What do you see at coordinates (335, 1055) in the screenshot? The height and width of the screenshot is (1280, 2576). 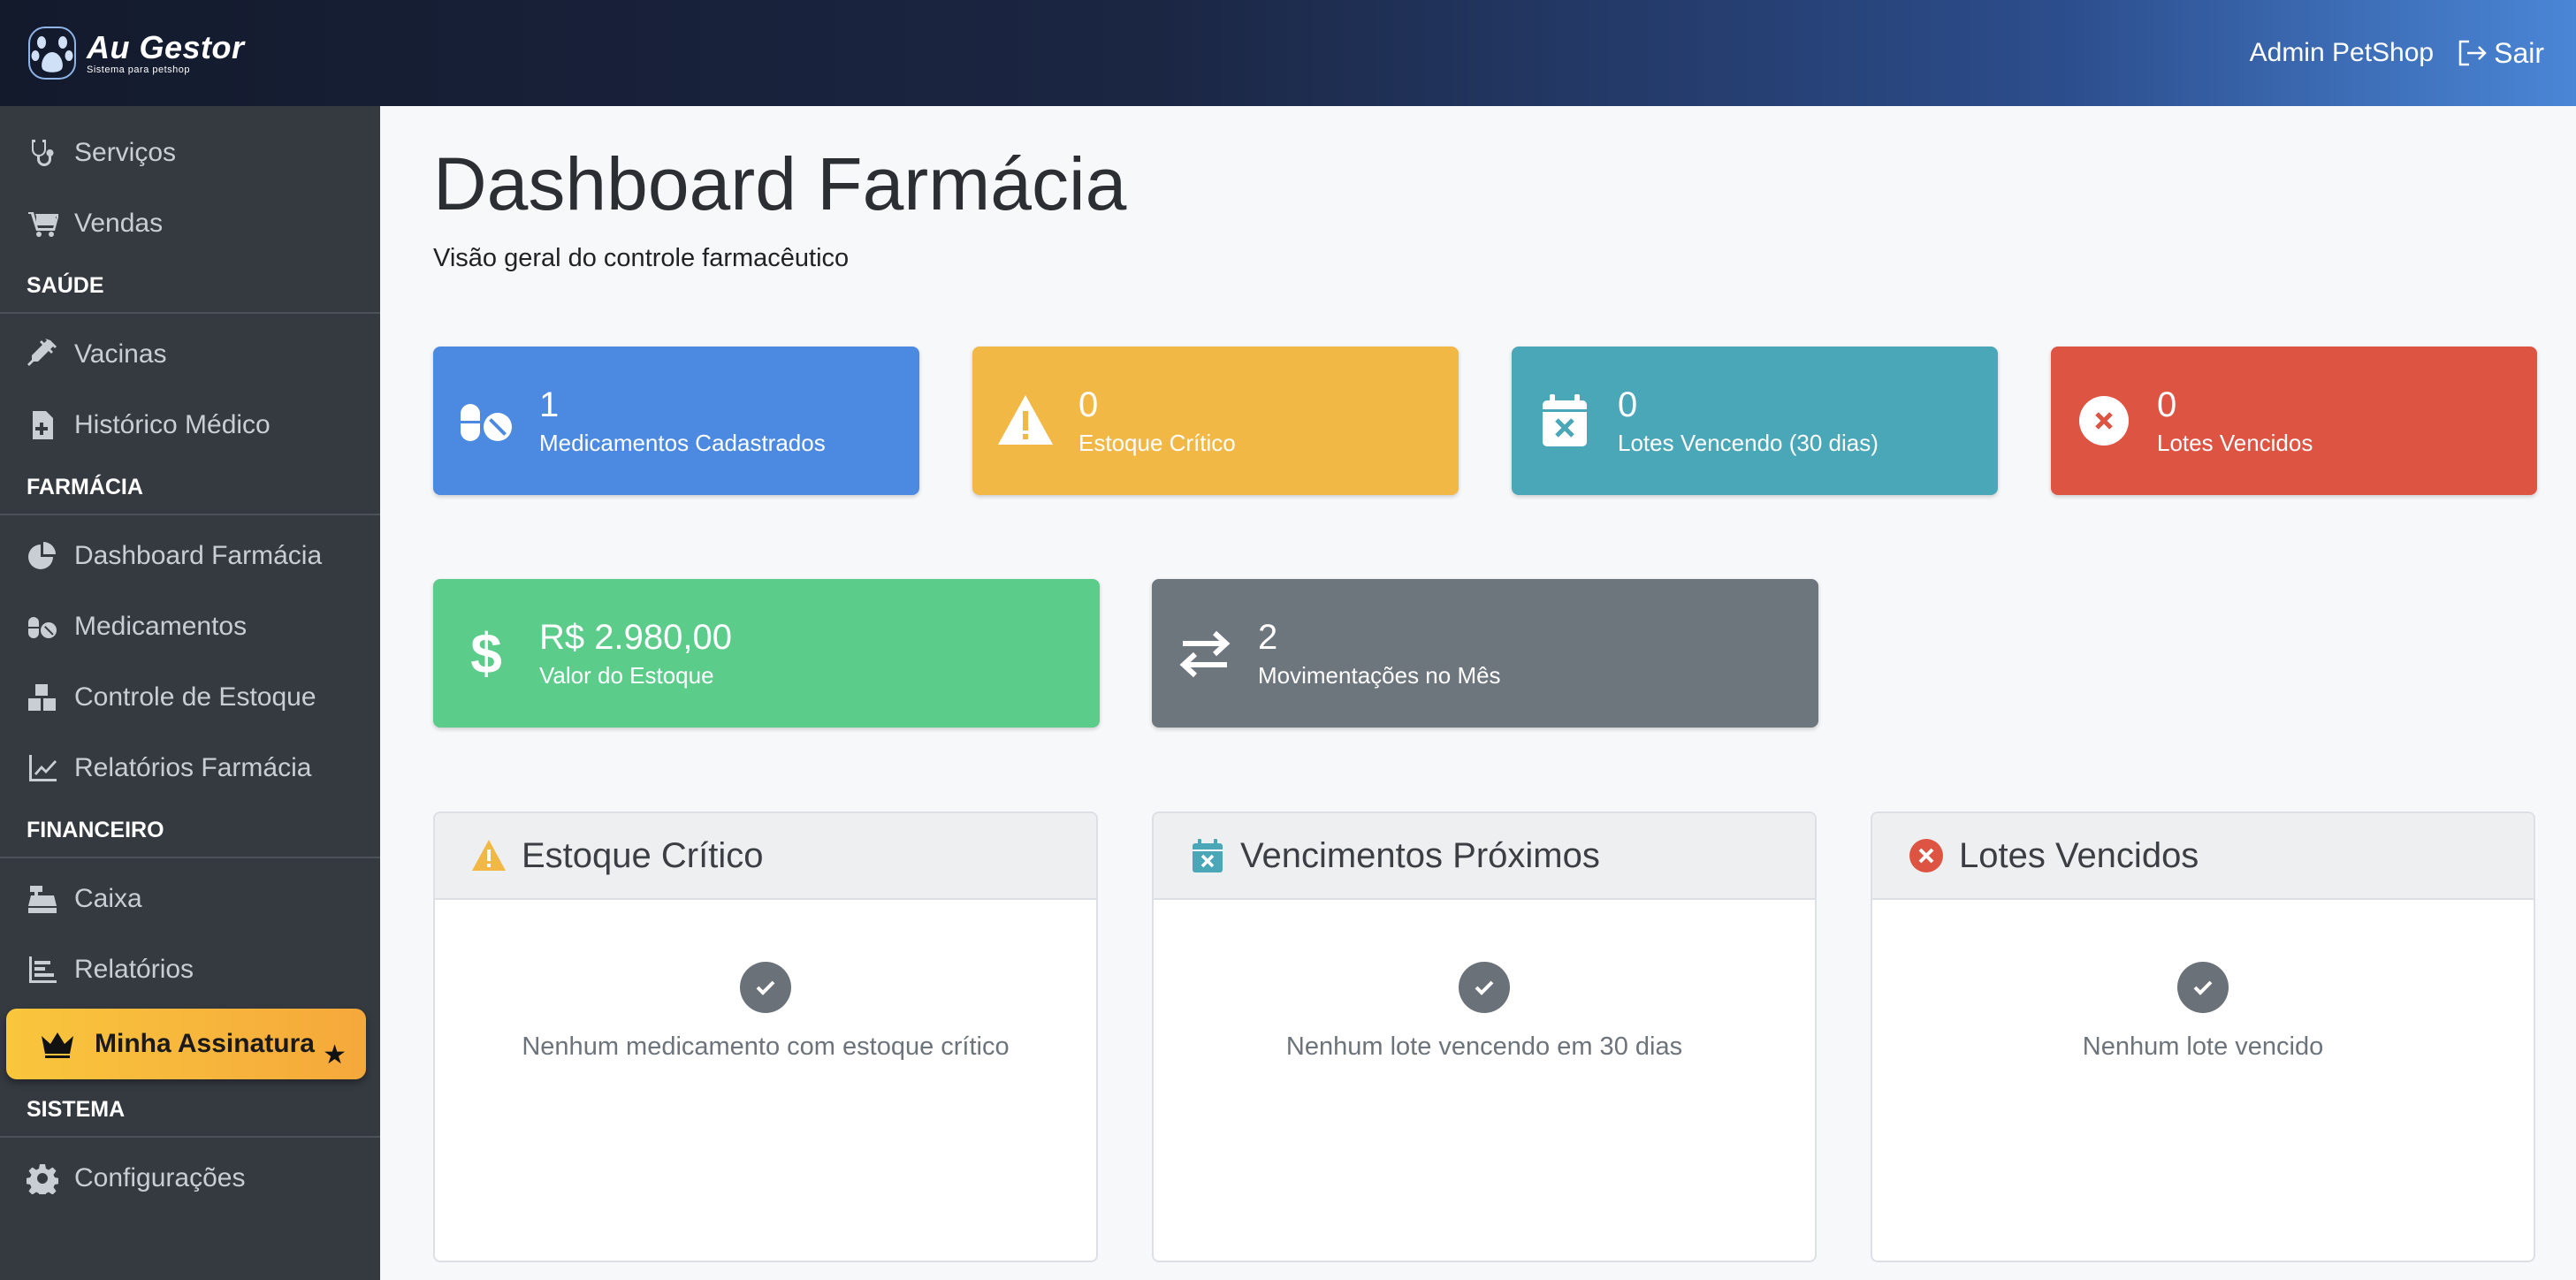 I see `star-icon: ★` at bounding box center [335, 1055].